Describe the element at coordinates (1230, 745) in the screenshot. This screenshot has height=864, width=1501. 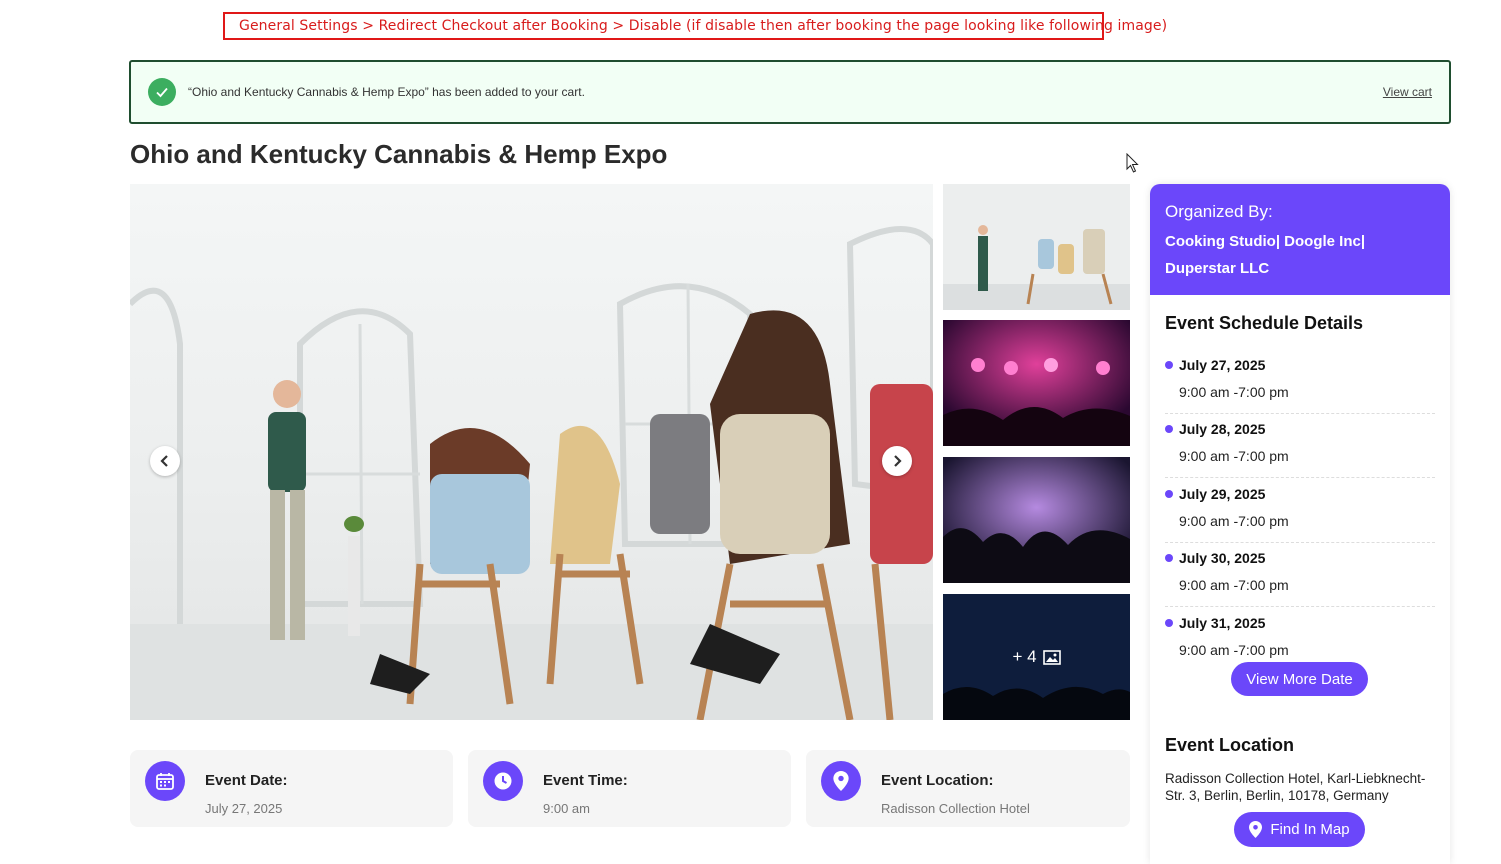
I see `location-title: Event Location` at that location.